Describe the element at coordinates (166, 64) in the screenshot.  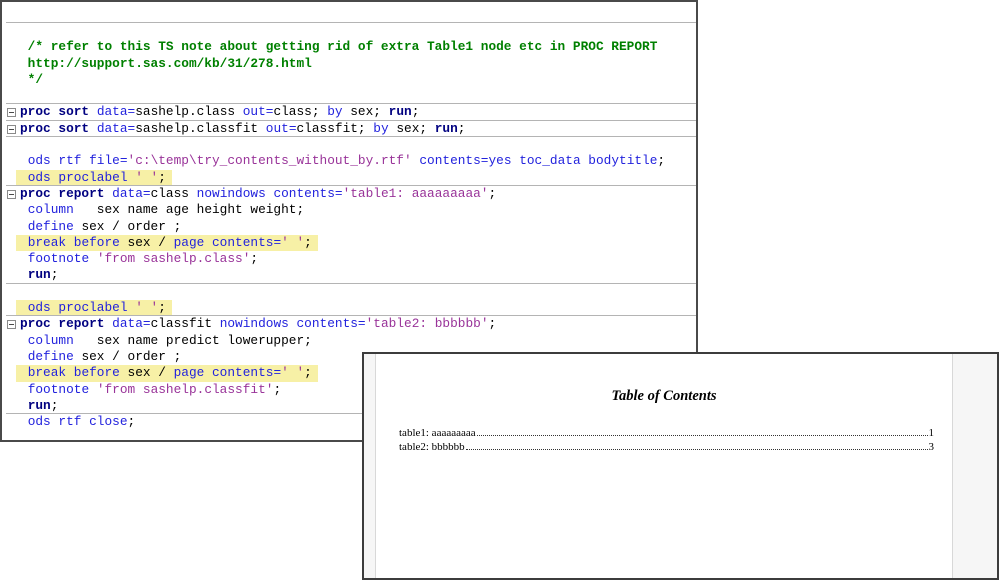
I see `code-text: http://support.sas.com/kb/31/278.html` at that location.